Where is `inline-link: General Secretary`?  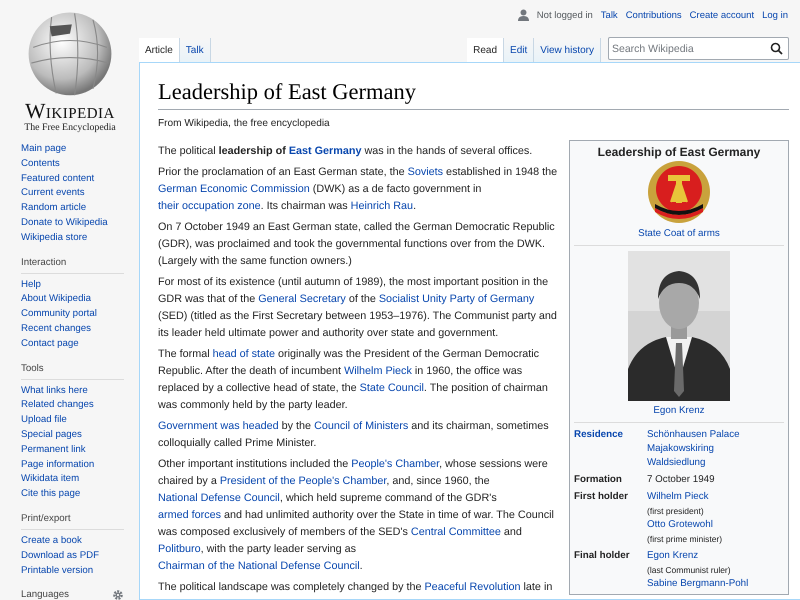 inline-link: General Secretary is located at coordinates (302, 299).